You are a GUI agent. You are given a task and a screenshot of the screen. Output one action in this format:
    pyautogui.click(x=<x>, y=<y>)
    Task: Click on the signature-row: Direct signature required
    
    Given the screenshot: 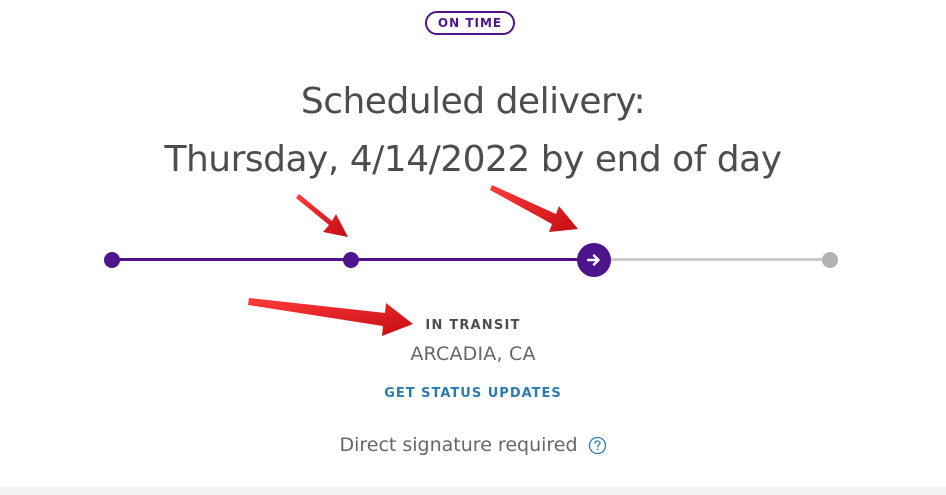 What is the action you would take?
    pyautogui.click(x=473, y=445)
    